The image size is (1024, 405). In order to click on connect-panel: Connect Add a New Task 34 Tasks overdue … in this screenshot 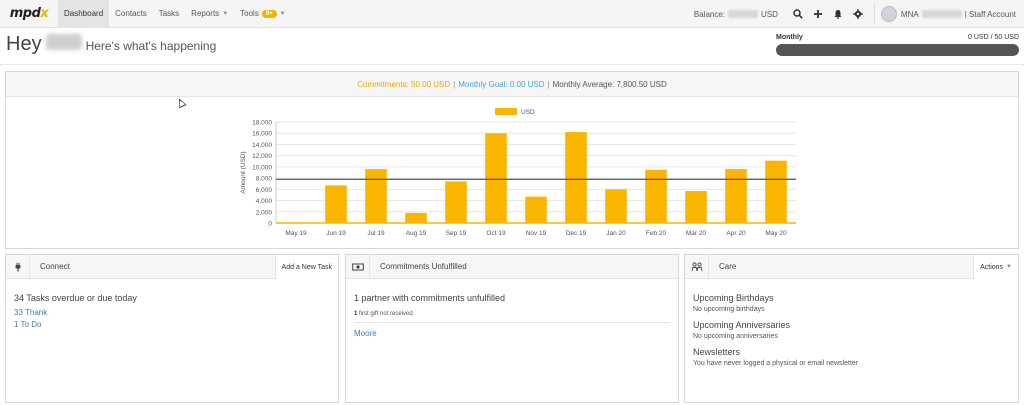, I will do `click(172, 328)`.